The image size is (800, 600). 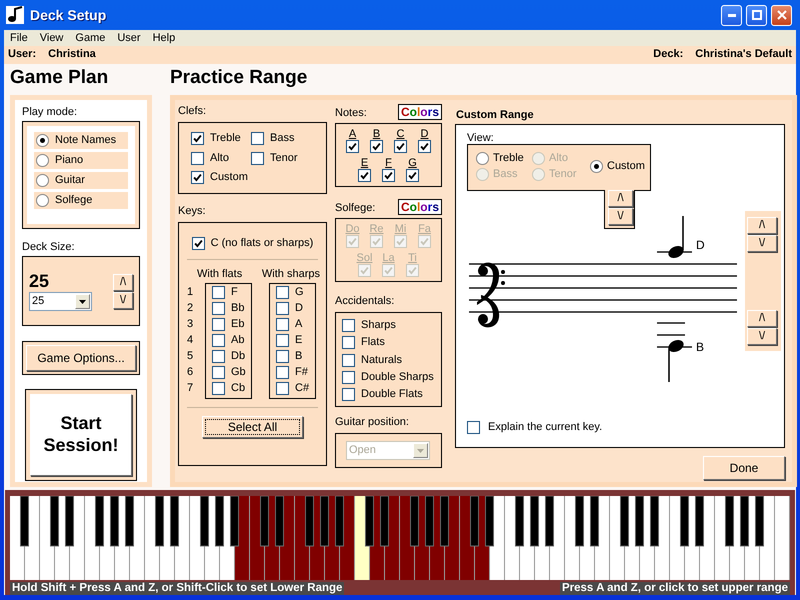 I want to click on select-all-button: Select All, so click(x=252, y=427).